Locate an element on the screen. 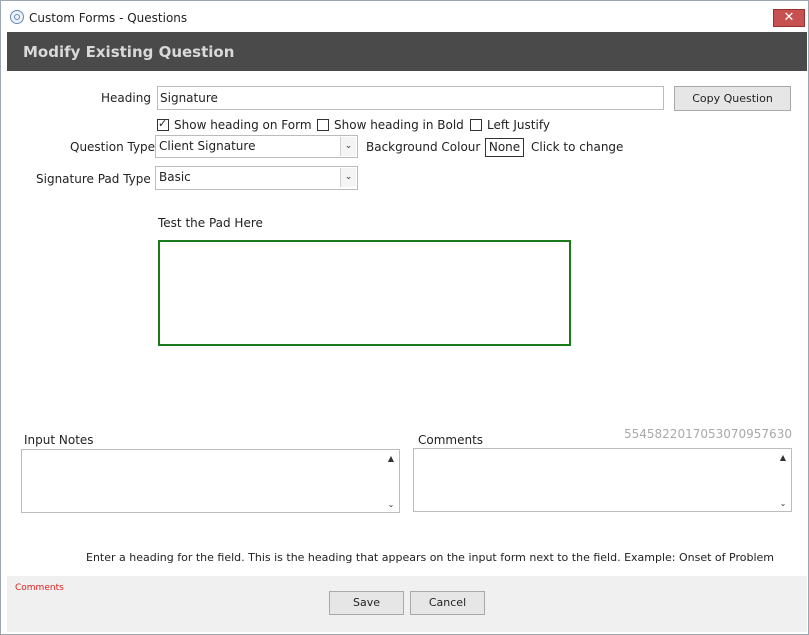 Image resolution: width=809 pixels, height=635 pixels. signature-pad-type-value: Basic is located at coordinates (175, 177).